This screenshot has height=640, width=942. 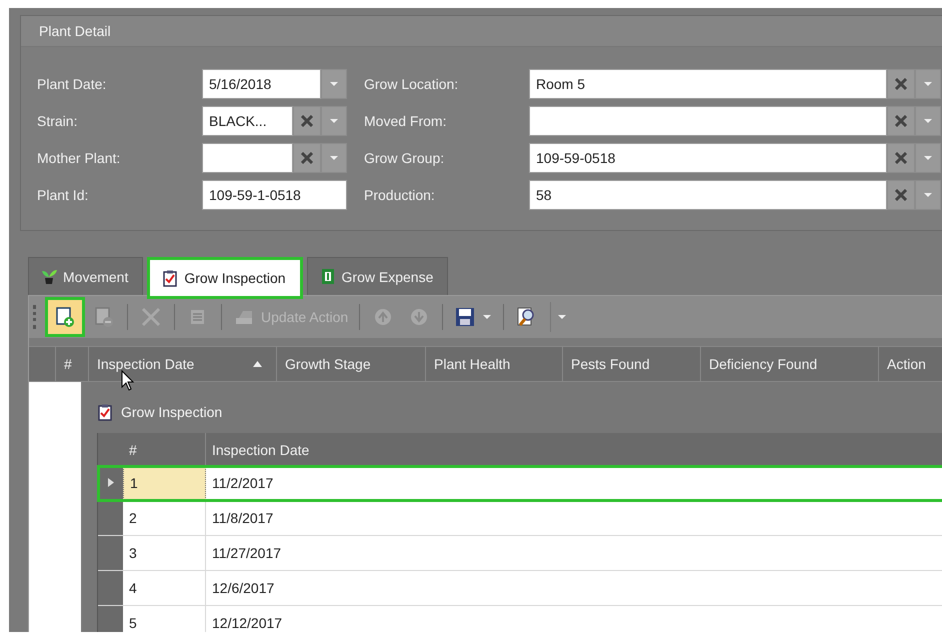 I want to click on table-row: 5 12/12/2017, so click(x=520, y=619).